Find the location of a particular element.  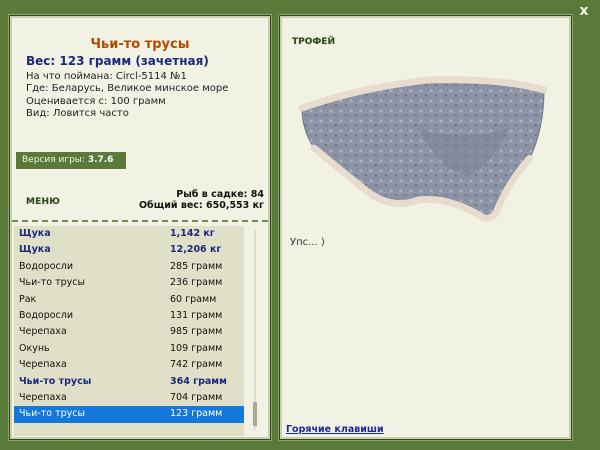

scrollbar is located at coordinates (255, 331).